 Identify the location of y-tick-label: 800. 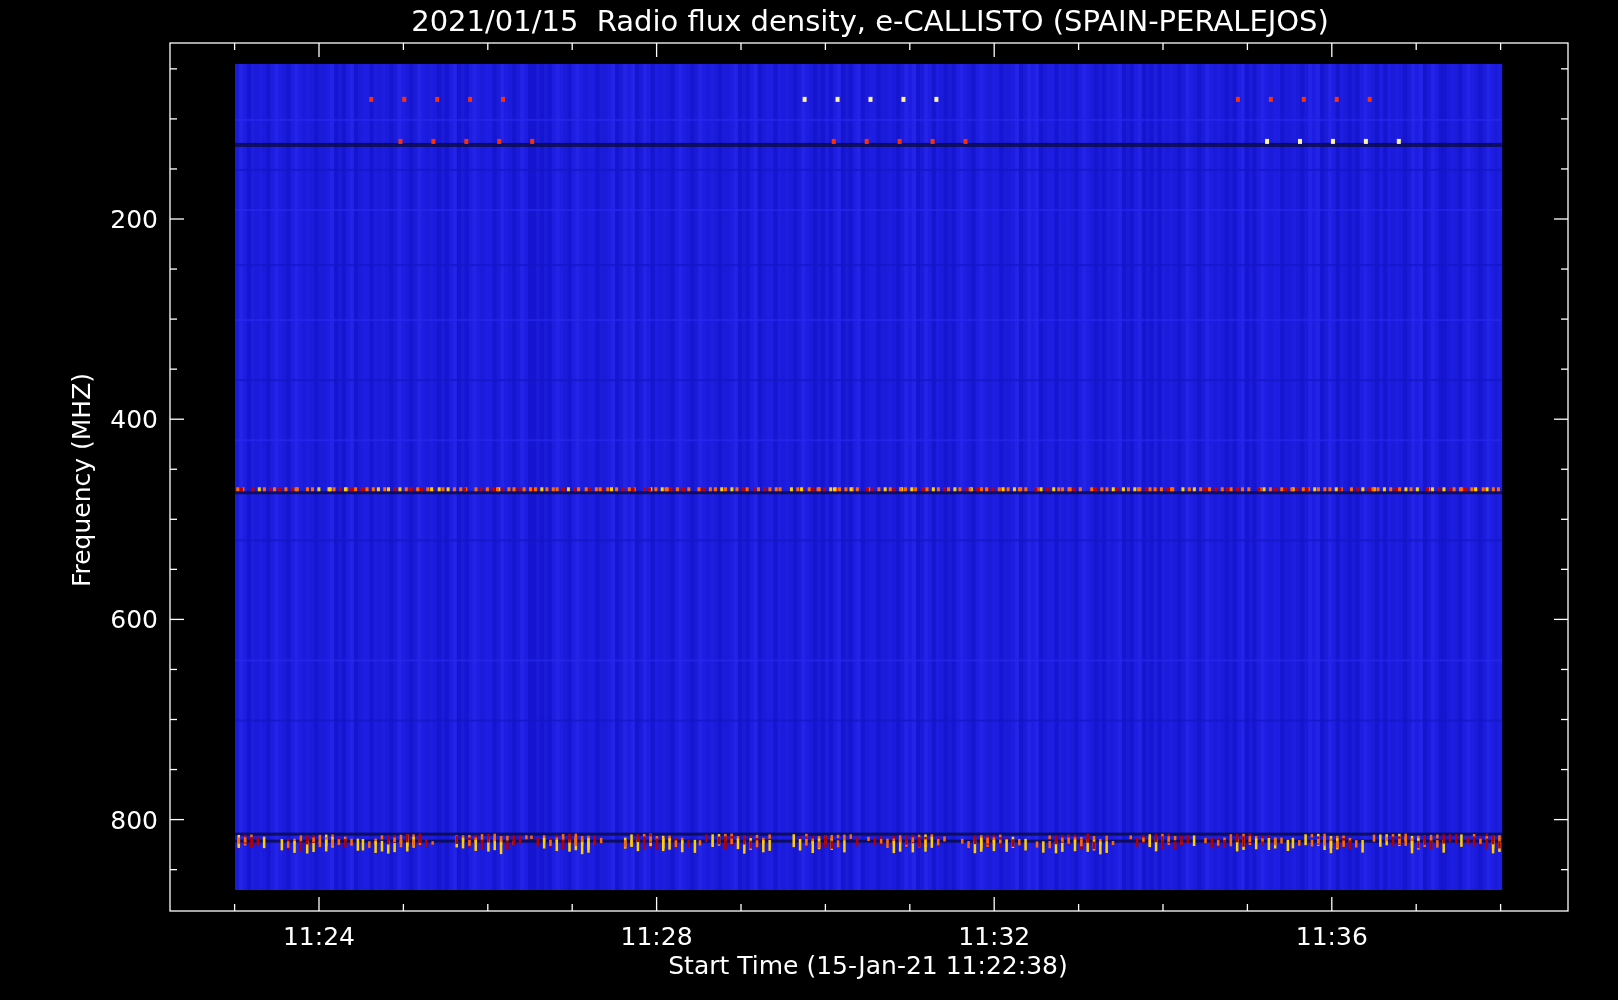
(134, 820).